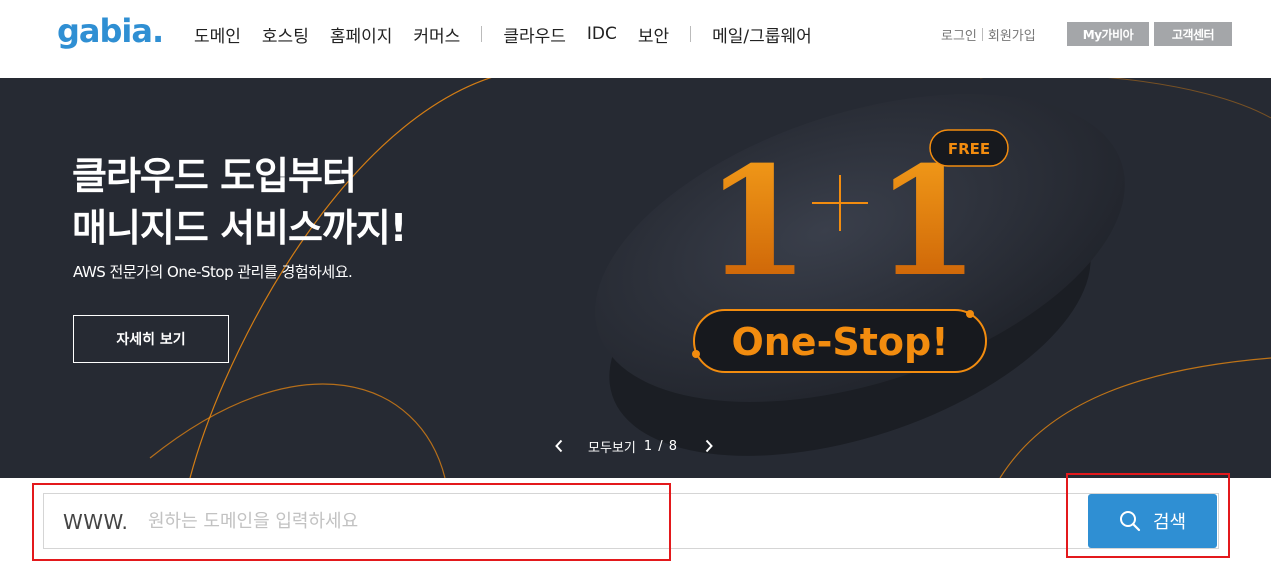 The height and width of the screenshot is (574, 1271). I want to click on one-stop-badge-text: One-Stop!, so click(839, 342).